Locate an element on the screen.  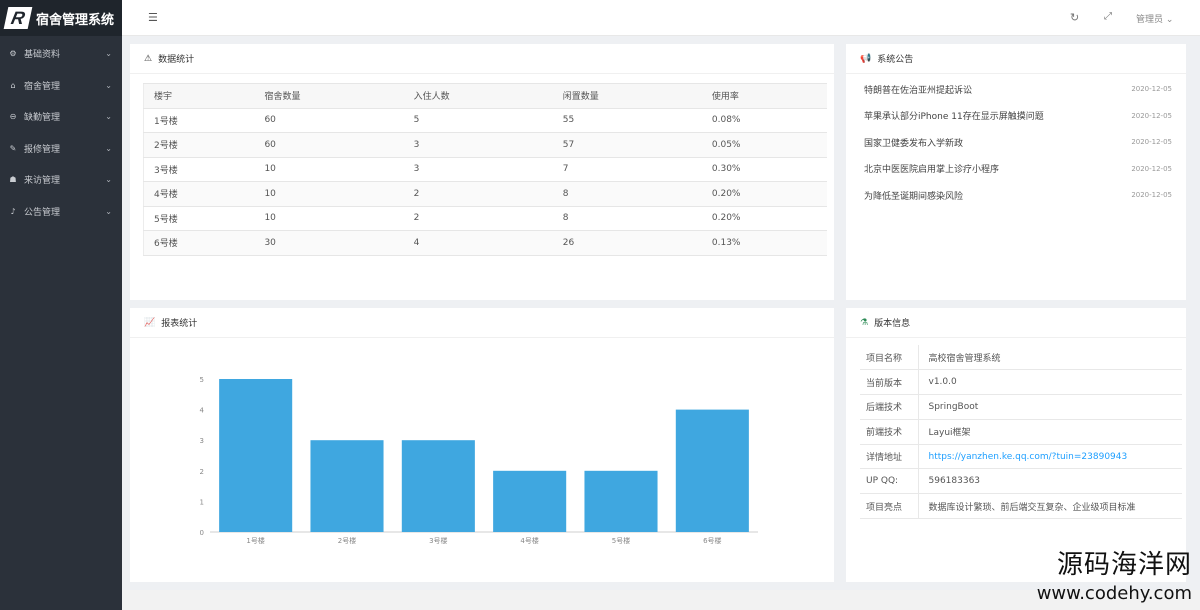
table-cell: 6号楼 is located at coordinates (199, 243).